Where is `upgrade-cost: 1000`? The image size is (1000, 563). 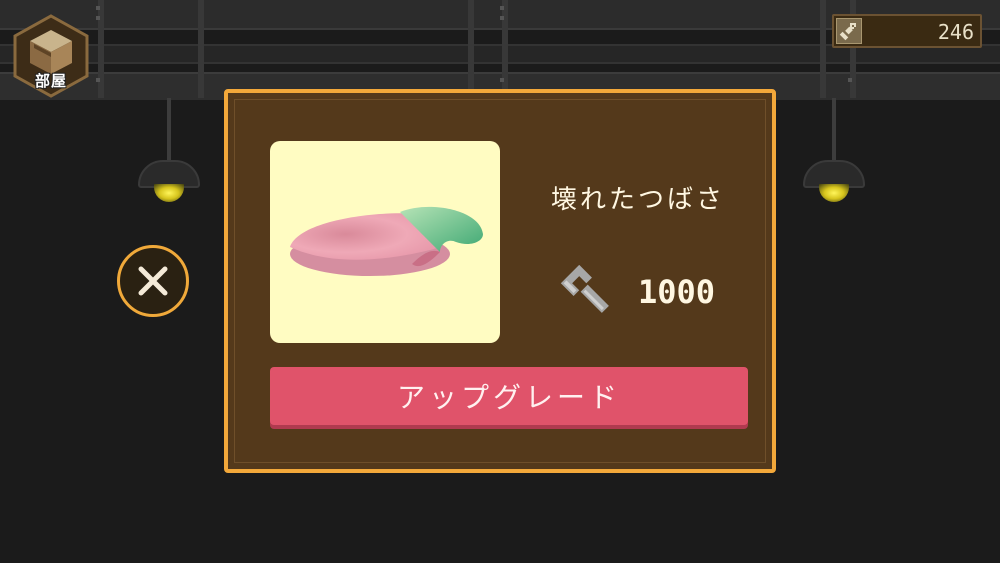 upgrade-cost: 1000 is located at coordinates (648, 291).